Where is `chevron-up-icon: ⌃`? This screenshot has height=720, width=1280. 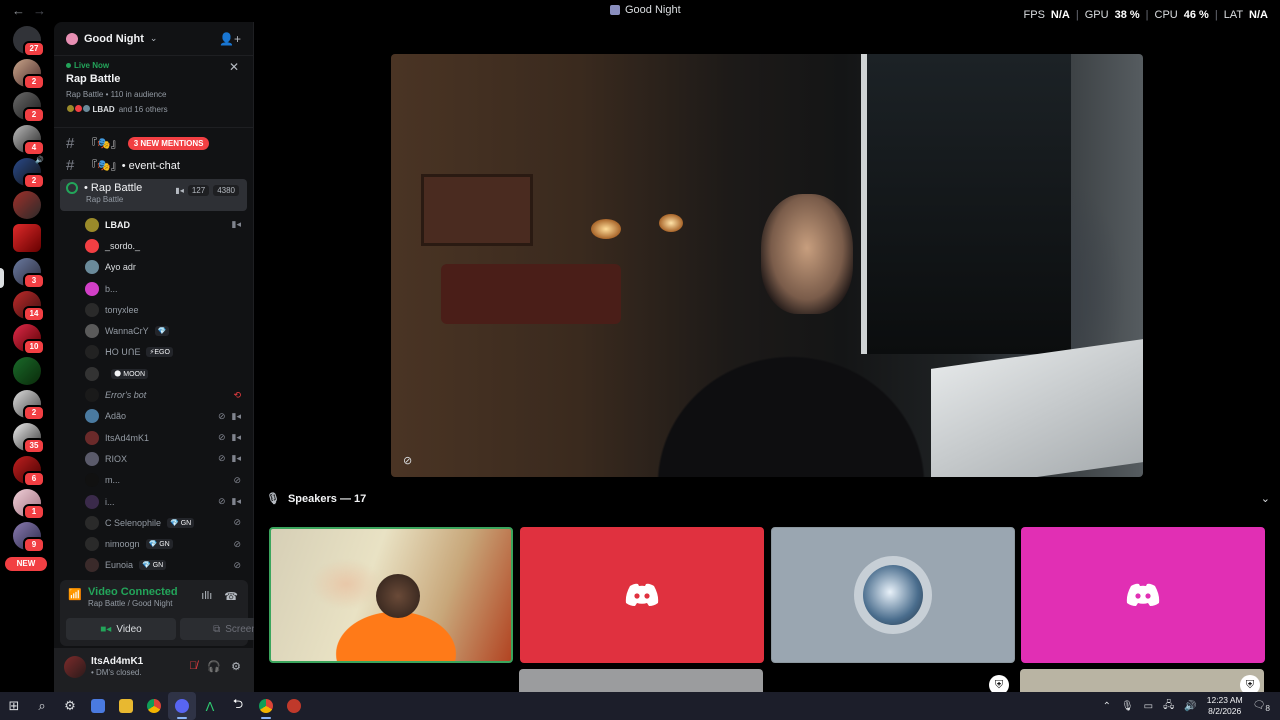 chevron-up-icon: ⌃ is located at coordinates (1107, 706).